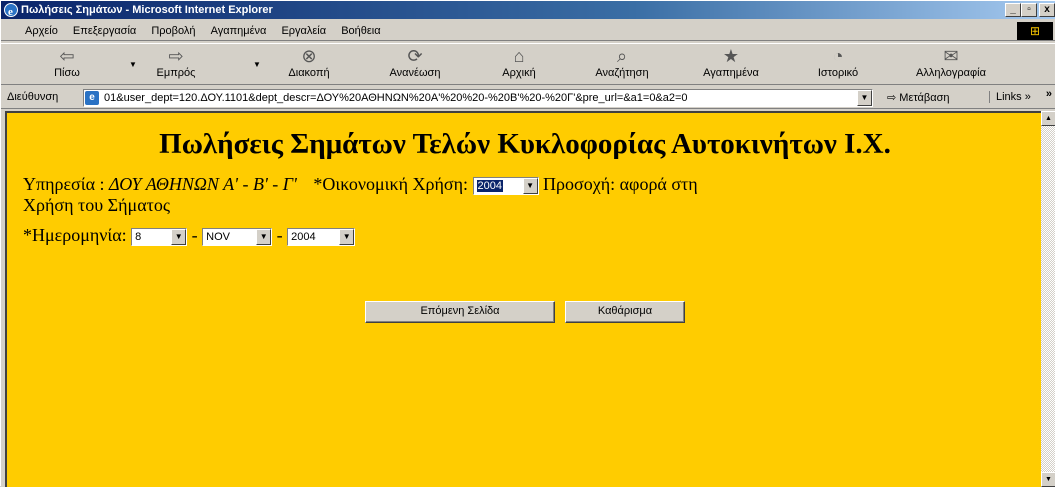  Describe the element at coordinates (218, 236) in the screenshot. I see `month-value: NOV` at that location.